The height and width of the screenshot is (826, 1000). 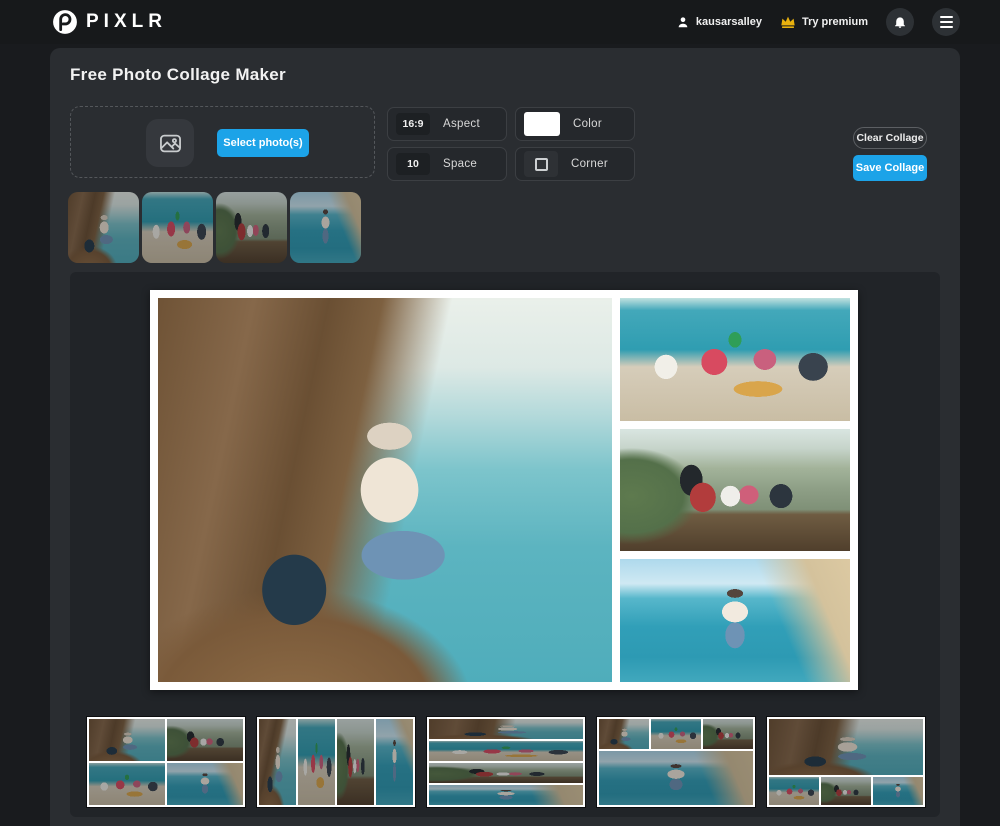 I want to click on corner-icon, so click(x=541, y=164).